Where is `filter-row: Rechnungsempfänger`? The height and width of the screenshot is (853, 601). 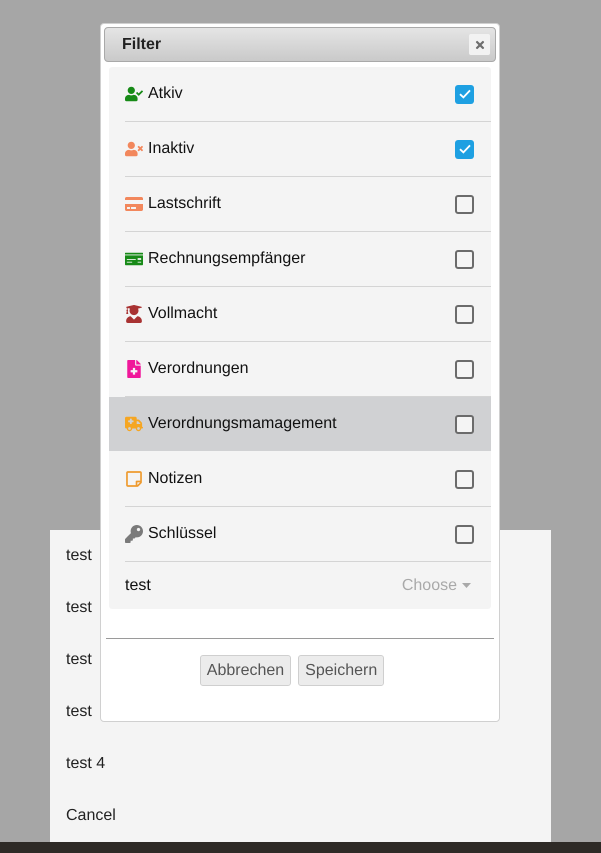
filter-row: Rechnungsempfänger is located at coordinates (300, 259).